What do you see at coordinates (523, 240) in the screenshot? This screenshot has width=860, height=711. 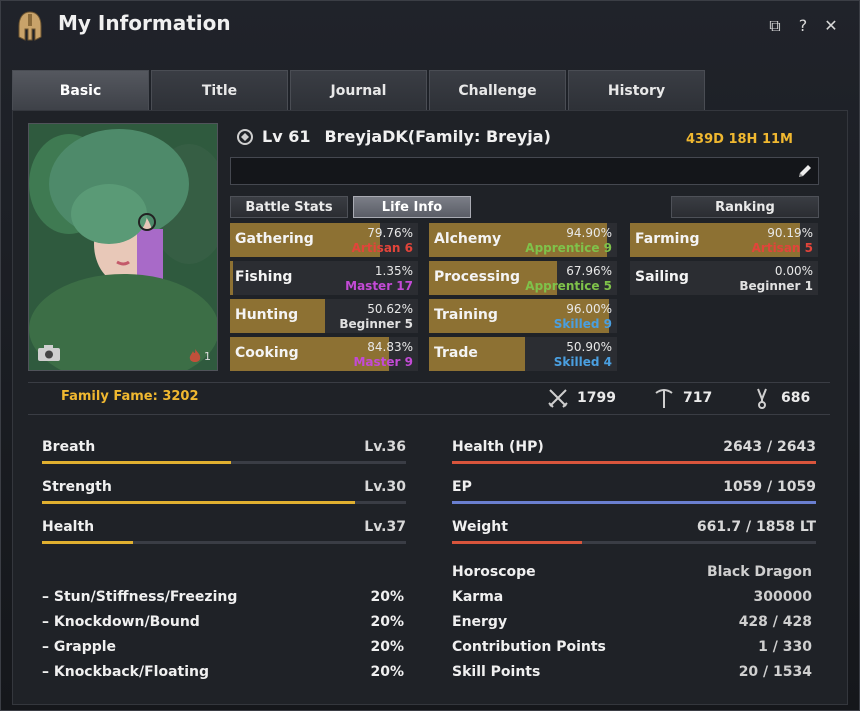 I see `life-skill-alchemy: Alchemy 94.90% Apprentice 9` at bounding box center [523, 240].